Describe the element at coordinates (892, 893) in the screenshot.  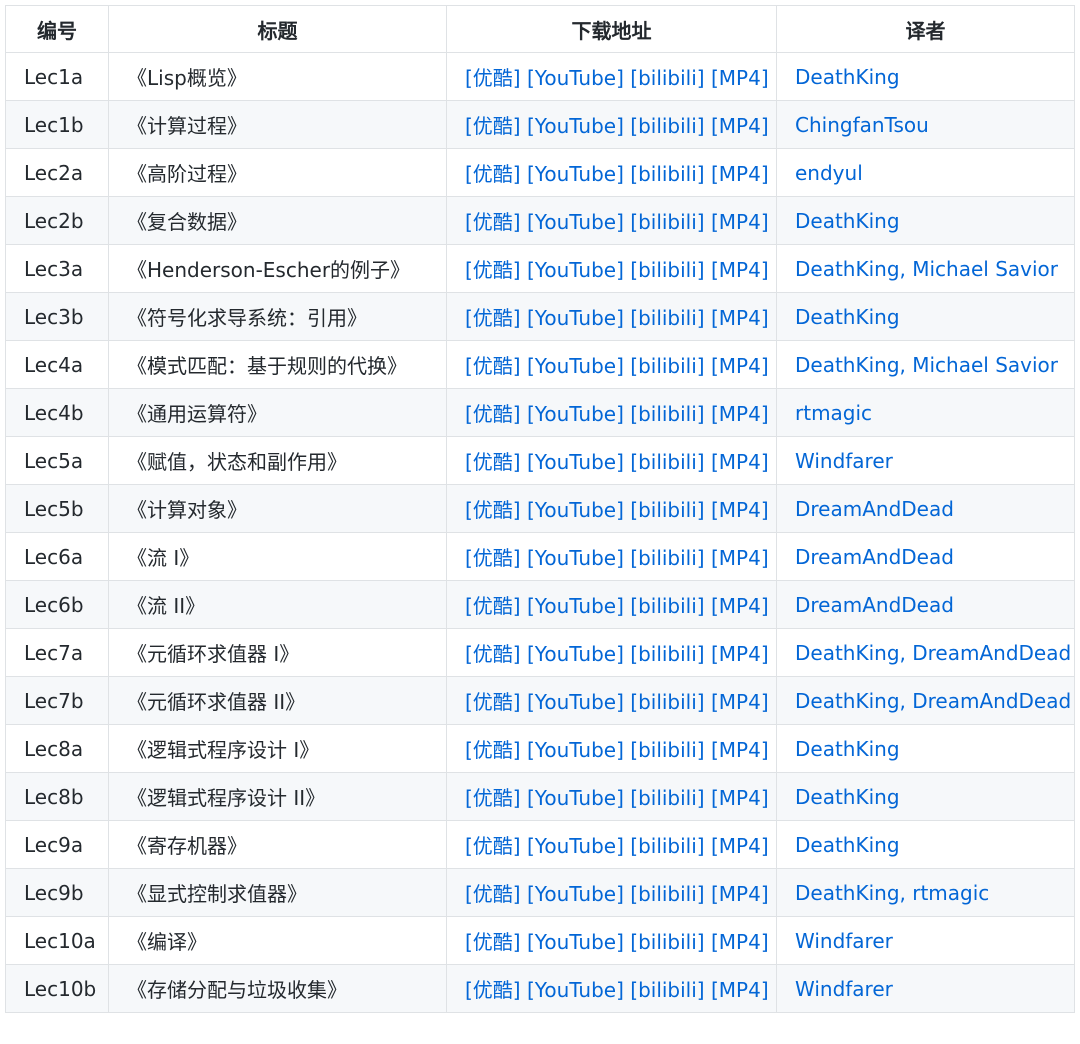
I see `translator-link: DeathKing, rtmagic` at that location.